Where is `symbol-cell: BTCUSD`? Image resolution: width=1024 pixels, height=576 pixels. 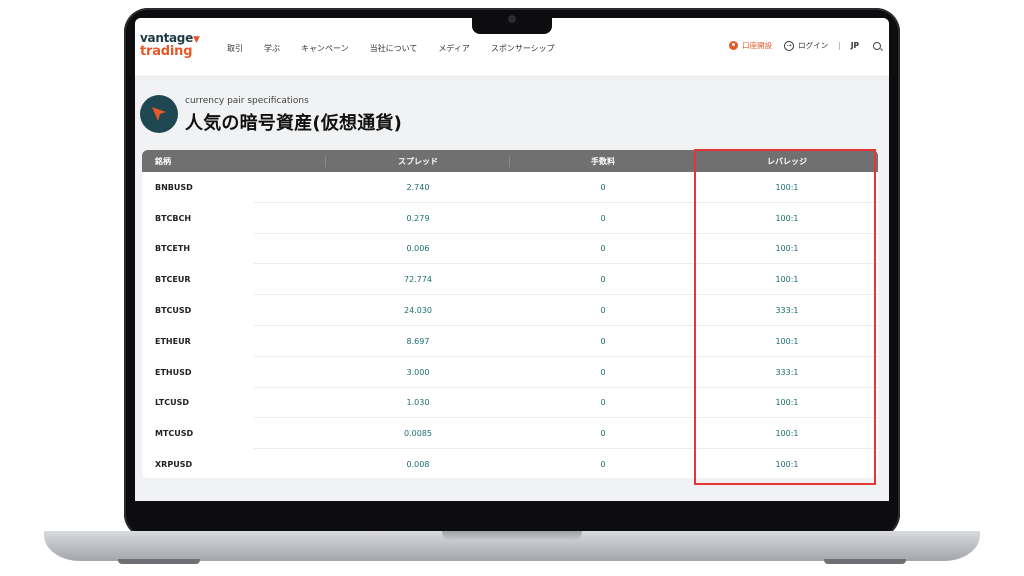 symbol-cell: BTCUSD is located at coordinates (173, 311).